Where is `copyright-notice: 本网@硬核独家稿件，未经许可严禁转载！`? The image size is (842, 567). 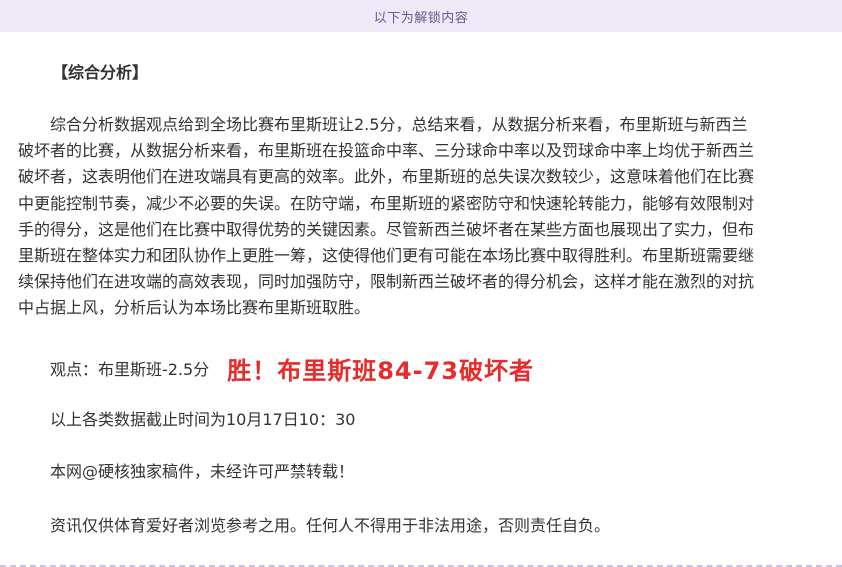 copyright-notice: 本网@硬核独家稿件，未经许可严禁转载！ is located at coordinates (202, 471).